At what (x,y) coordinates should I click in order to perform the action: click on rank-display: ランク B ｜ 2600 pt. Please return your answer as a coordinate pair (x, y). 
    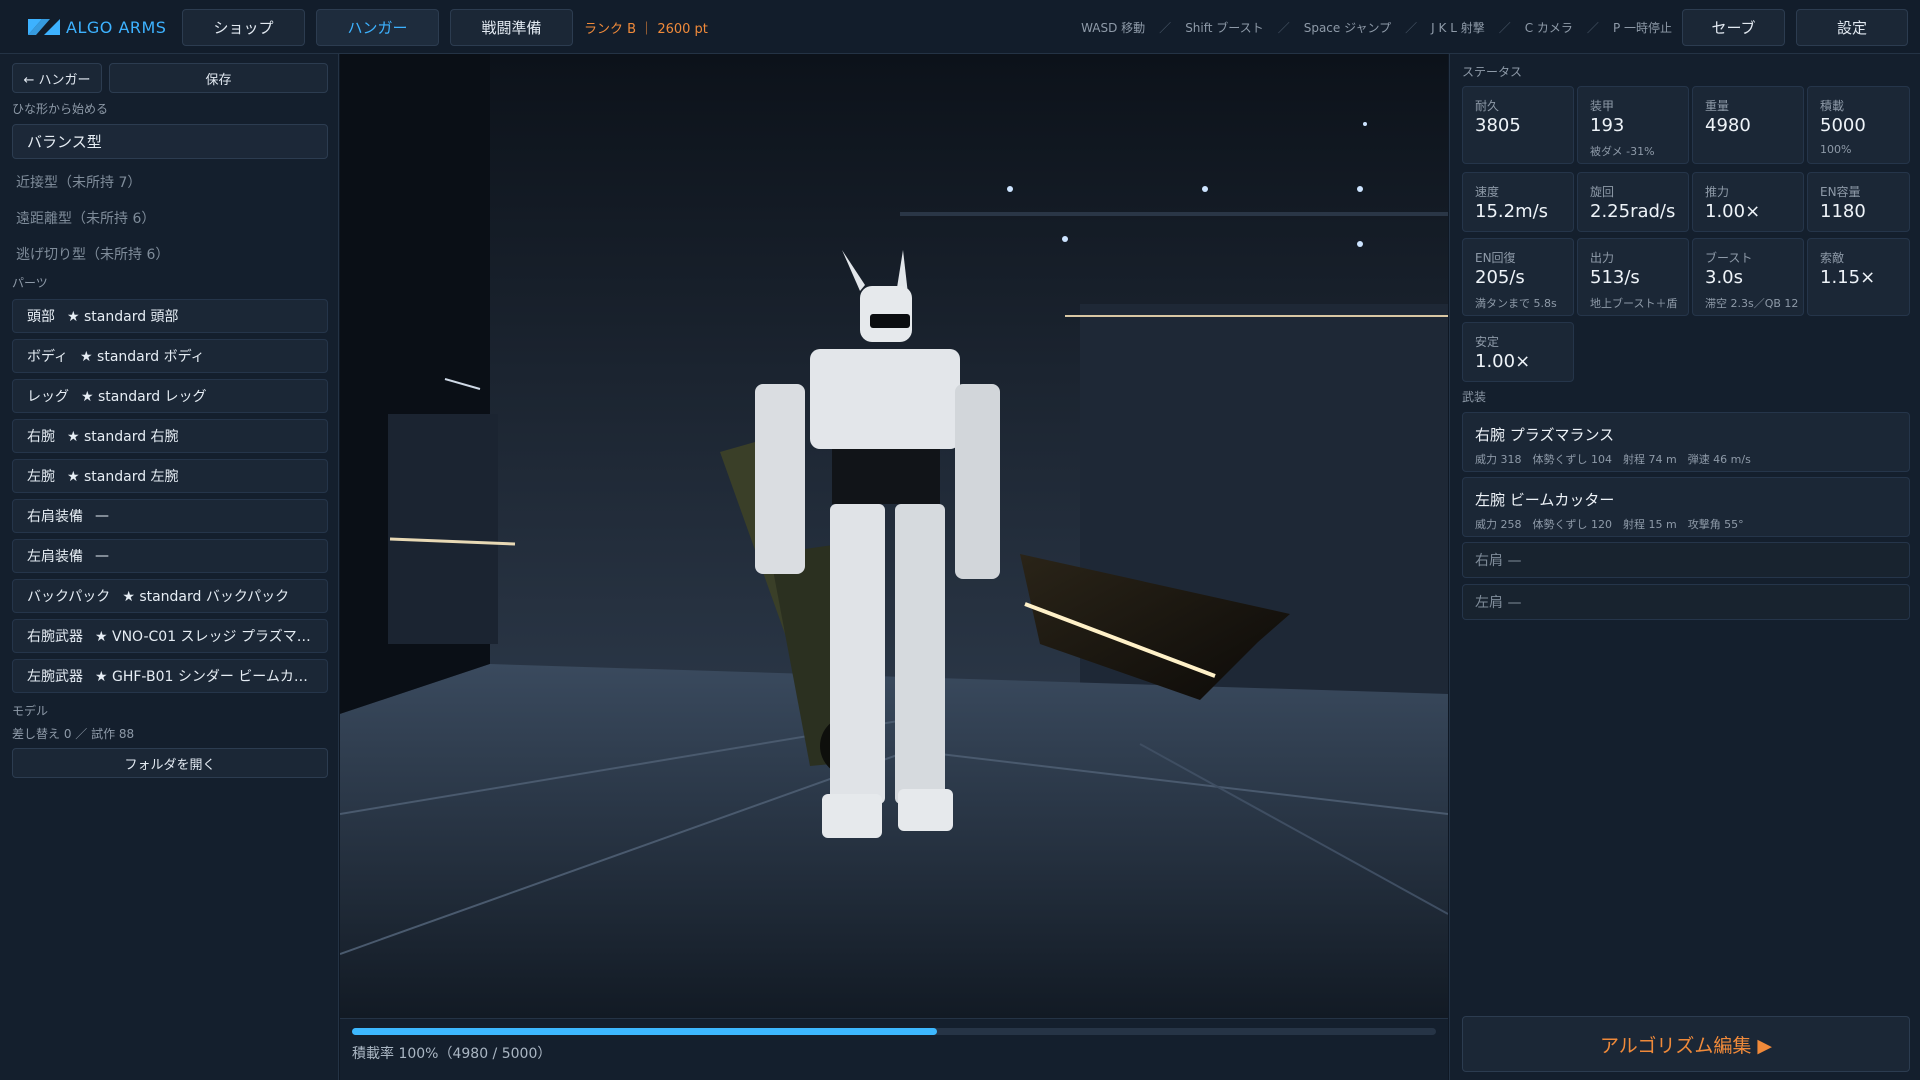
    Looking at the image, I should click on (646, 29).